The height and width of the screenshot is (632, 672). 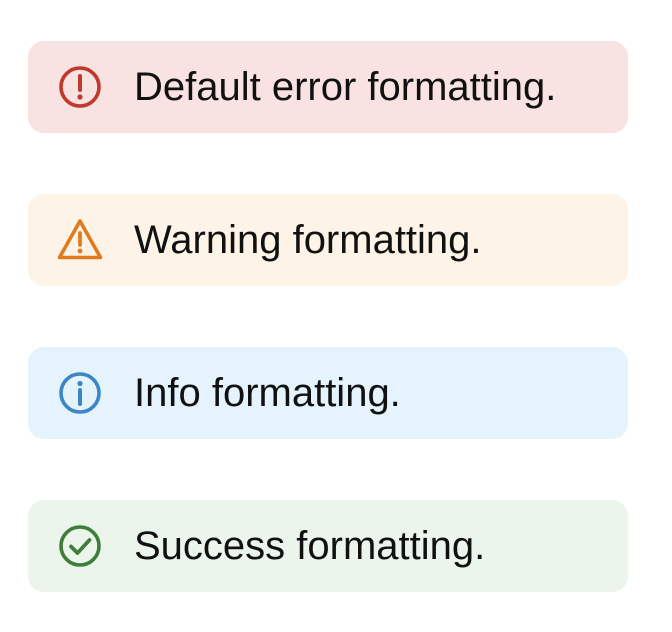 I want to click on warning-alert: Warning formatting., so click(x=328, y=240).